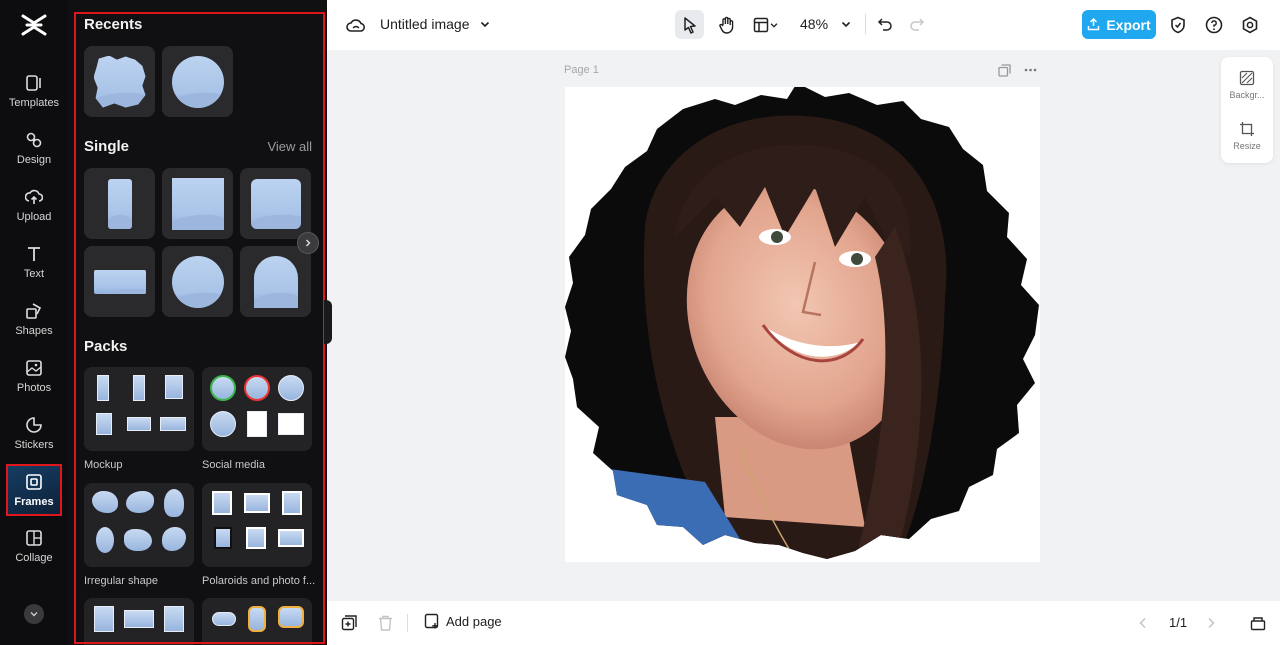  What do you see at coordinates (34, 253) in the screenshot?
I see `text-icon` at bounding box center [34, 253].